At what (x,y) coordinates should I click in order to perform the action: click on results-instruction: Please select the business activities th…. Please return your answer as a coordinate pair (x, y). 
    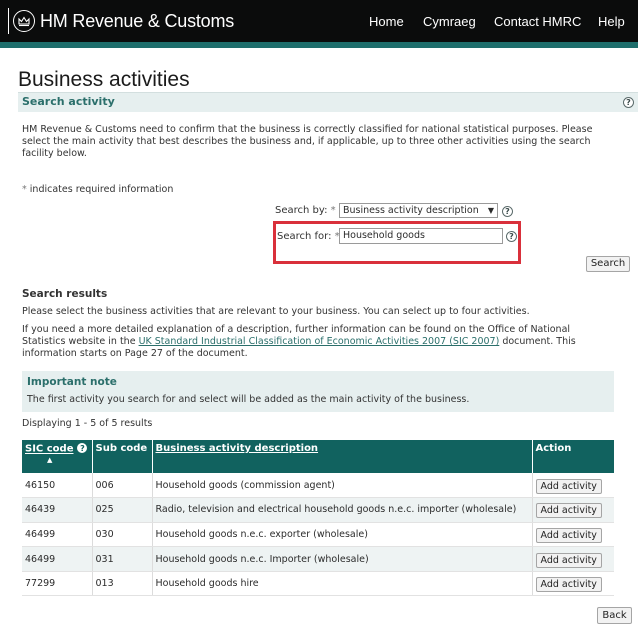
    Looking at the image, I should click on (276, 311).